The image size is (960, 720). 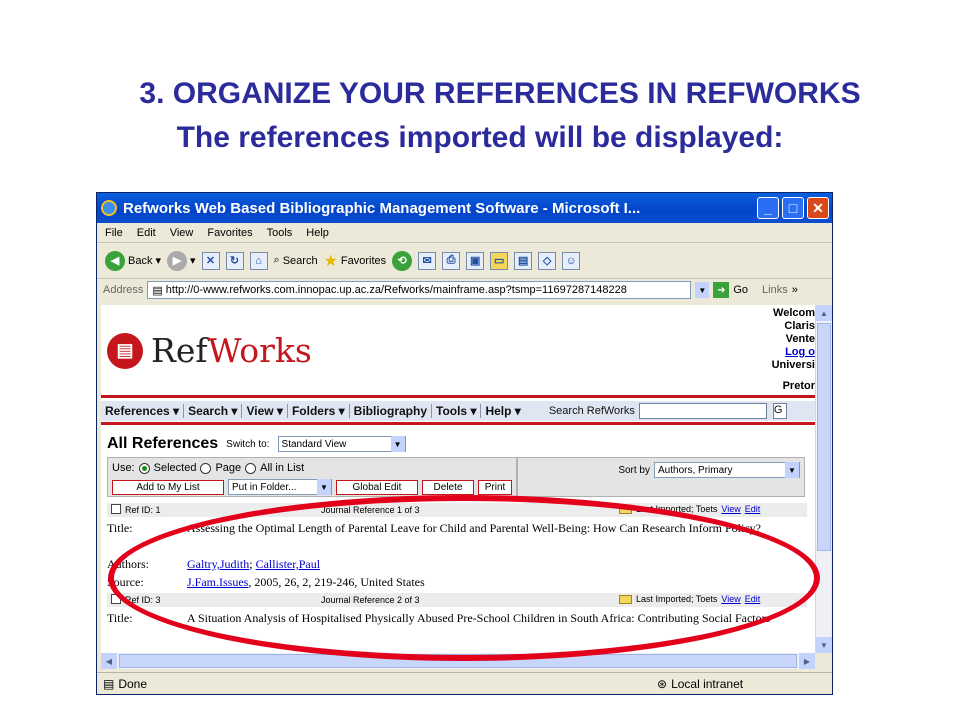 I want to click on search-label: Search, so click(x=300, y=260).